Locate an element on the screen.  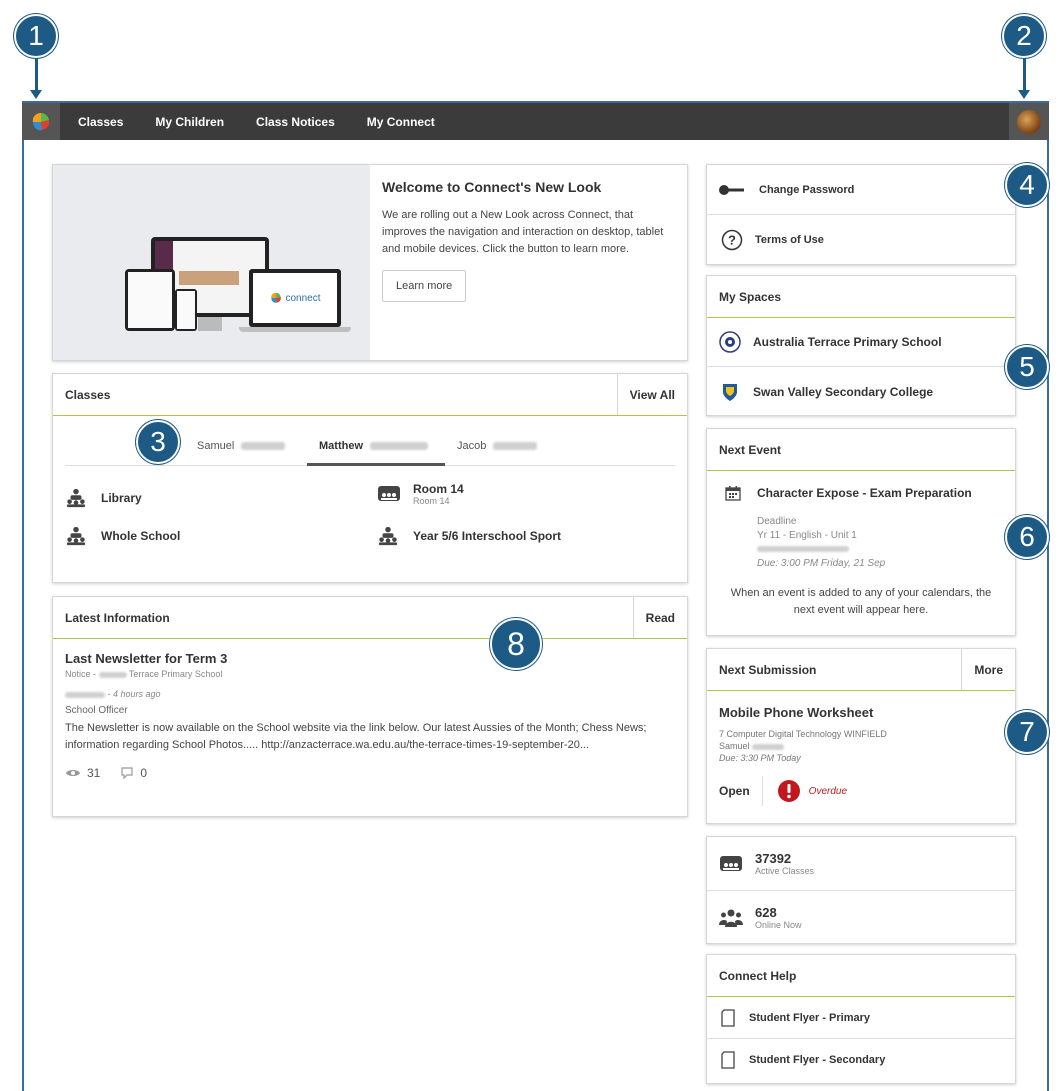
avatar is located at coordinates (1029, 121).